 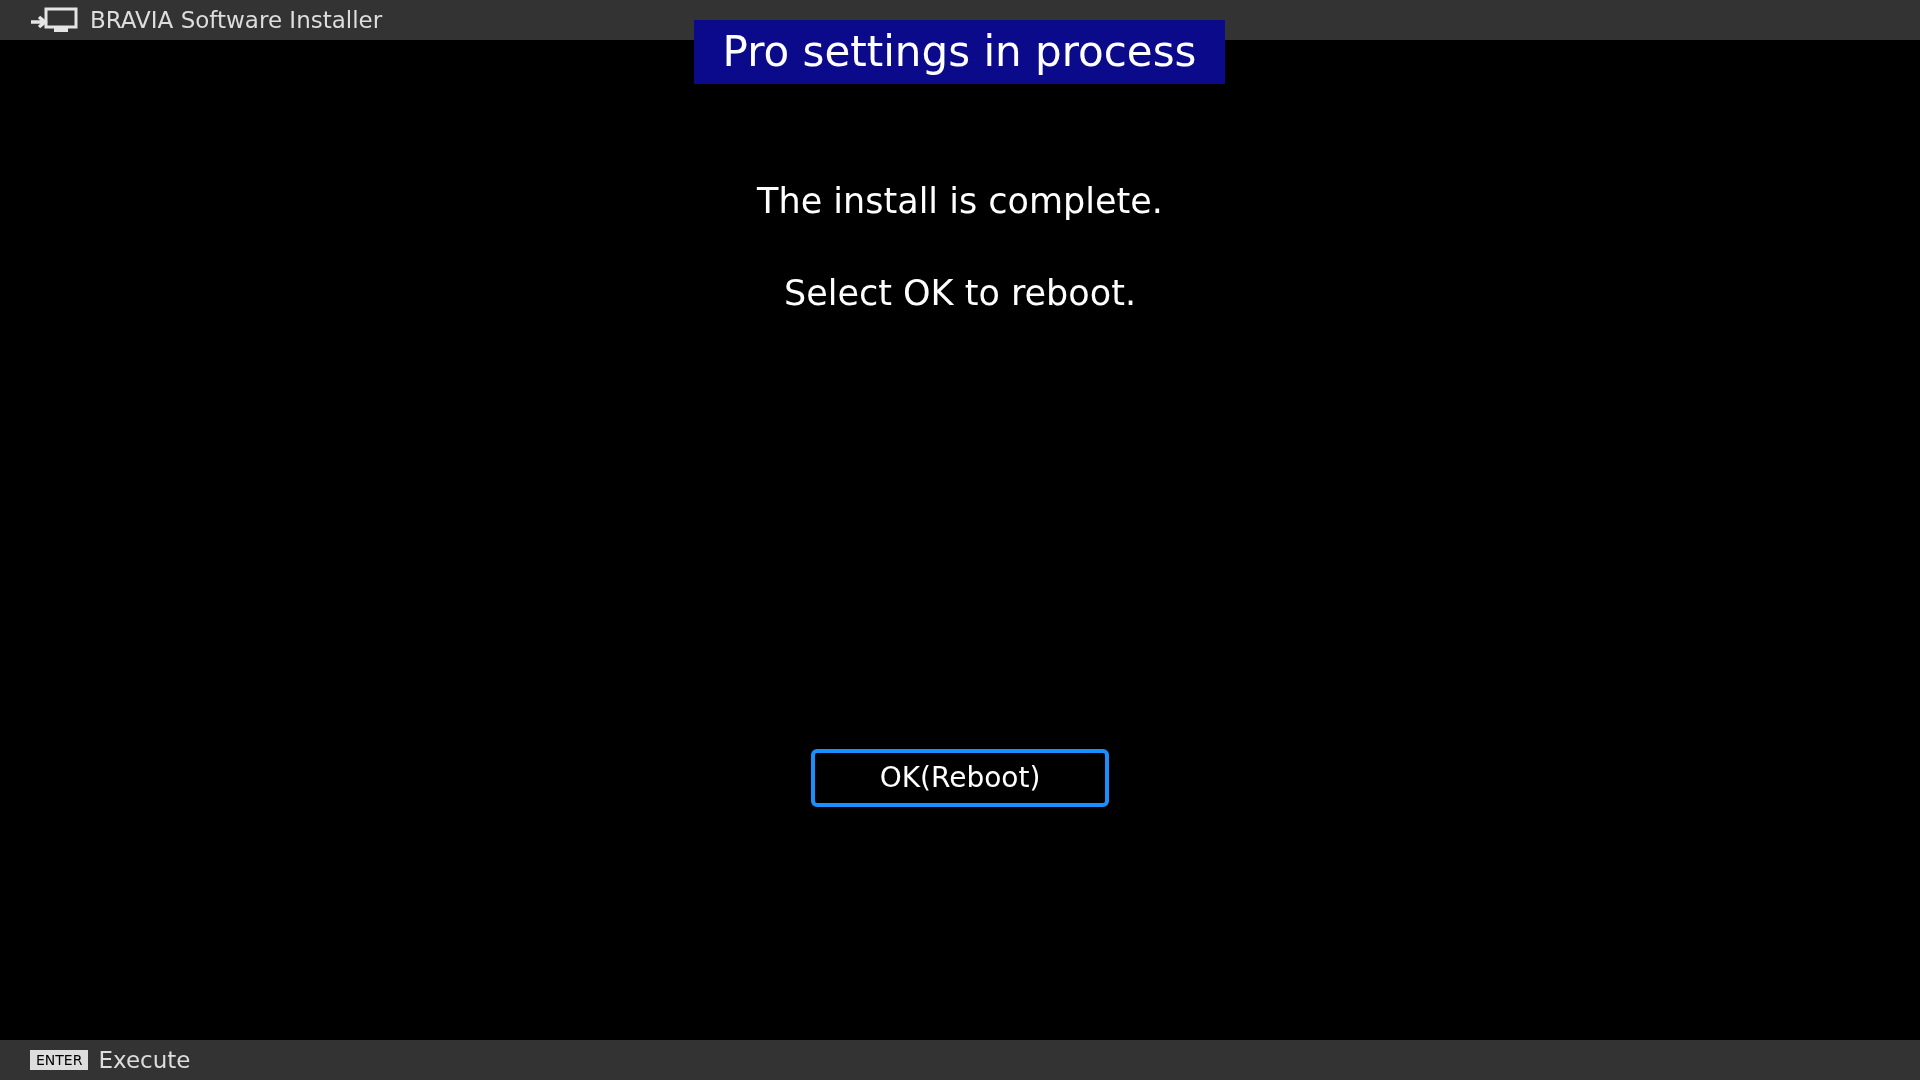 What do you see at coordinates (144, 1060) in the screenshot?
I see `hint-label: Execute` at bounding box center [144, 1060].